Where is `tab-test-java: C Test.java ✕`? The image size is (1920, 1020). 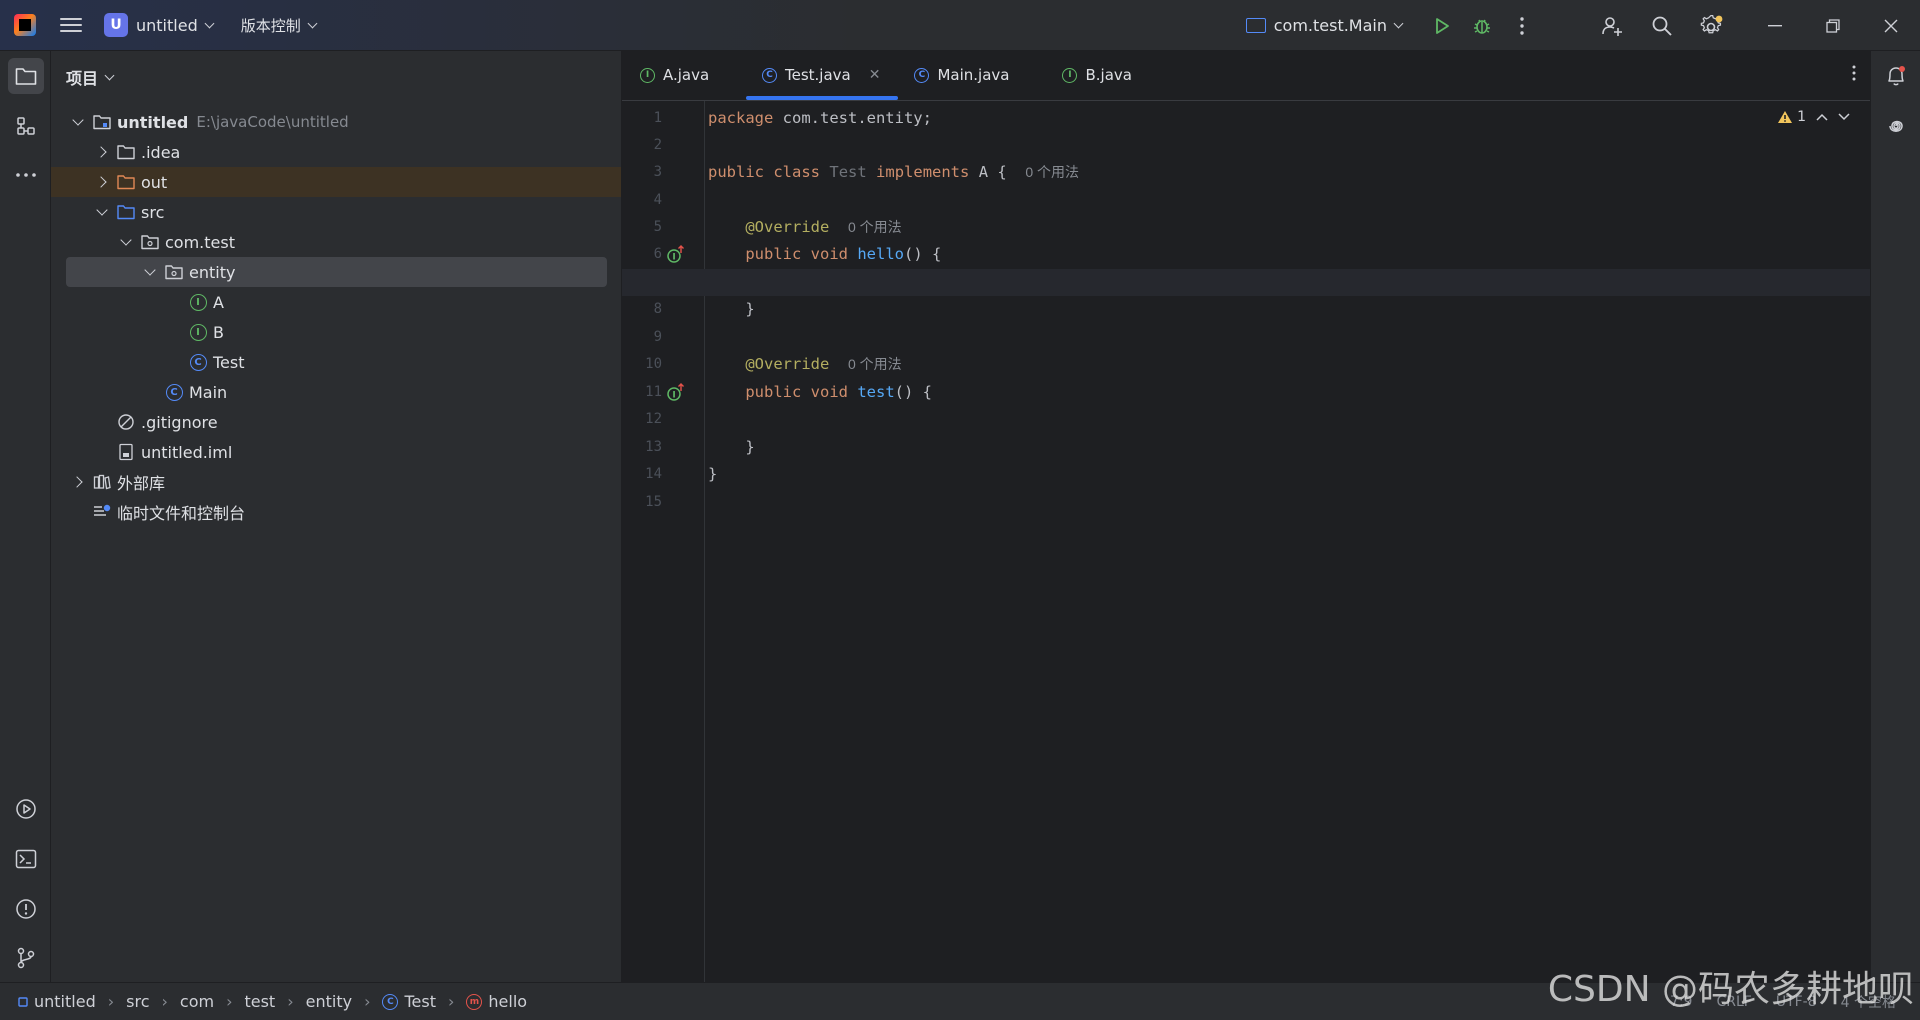
tab-test-java: C Test.java ✕ is located at coordinates (822, 75).